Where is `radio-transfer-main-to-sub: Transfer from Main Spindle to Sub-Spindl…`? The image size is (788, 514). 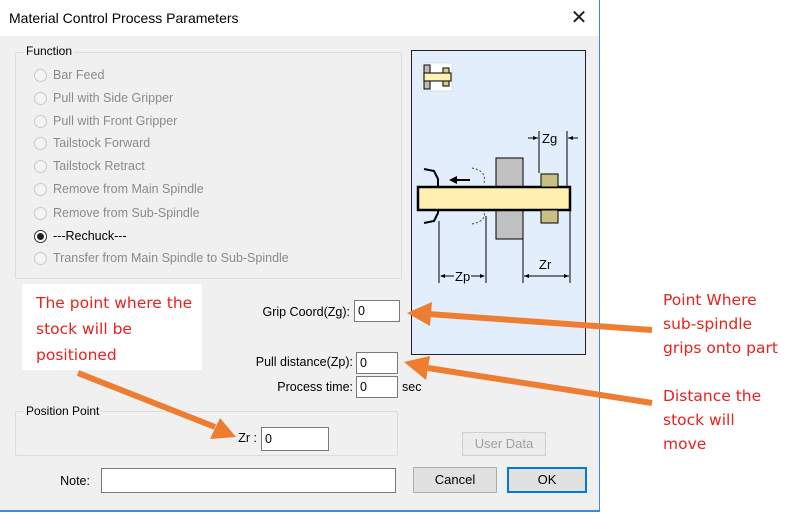
radio-transfer-main-to-sub: Transfer from Main Spindle to Sub-Spindl… is located at coordinates (161, 258).